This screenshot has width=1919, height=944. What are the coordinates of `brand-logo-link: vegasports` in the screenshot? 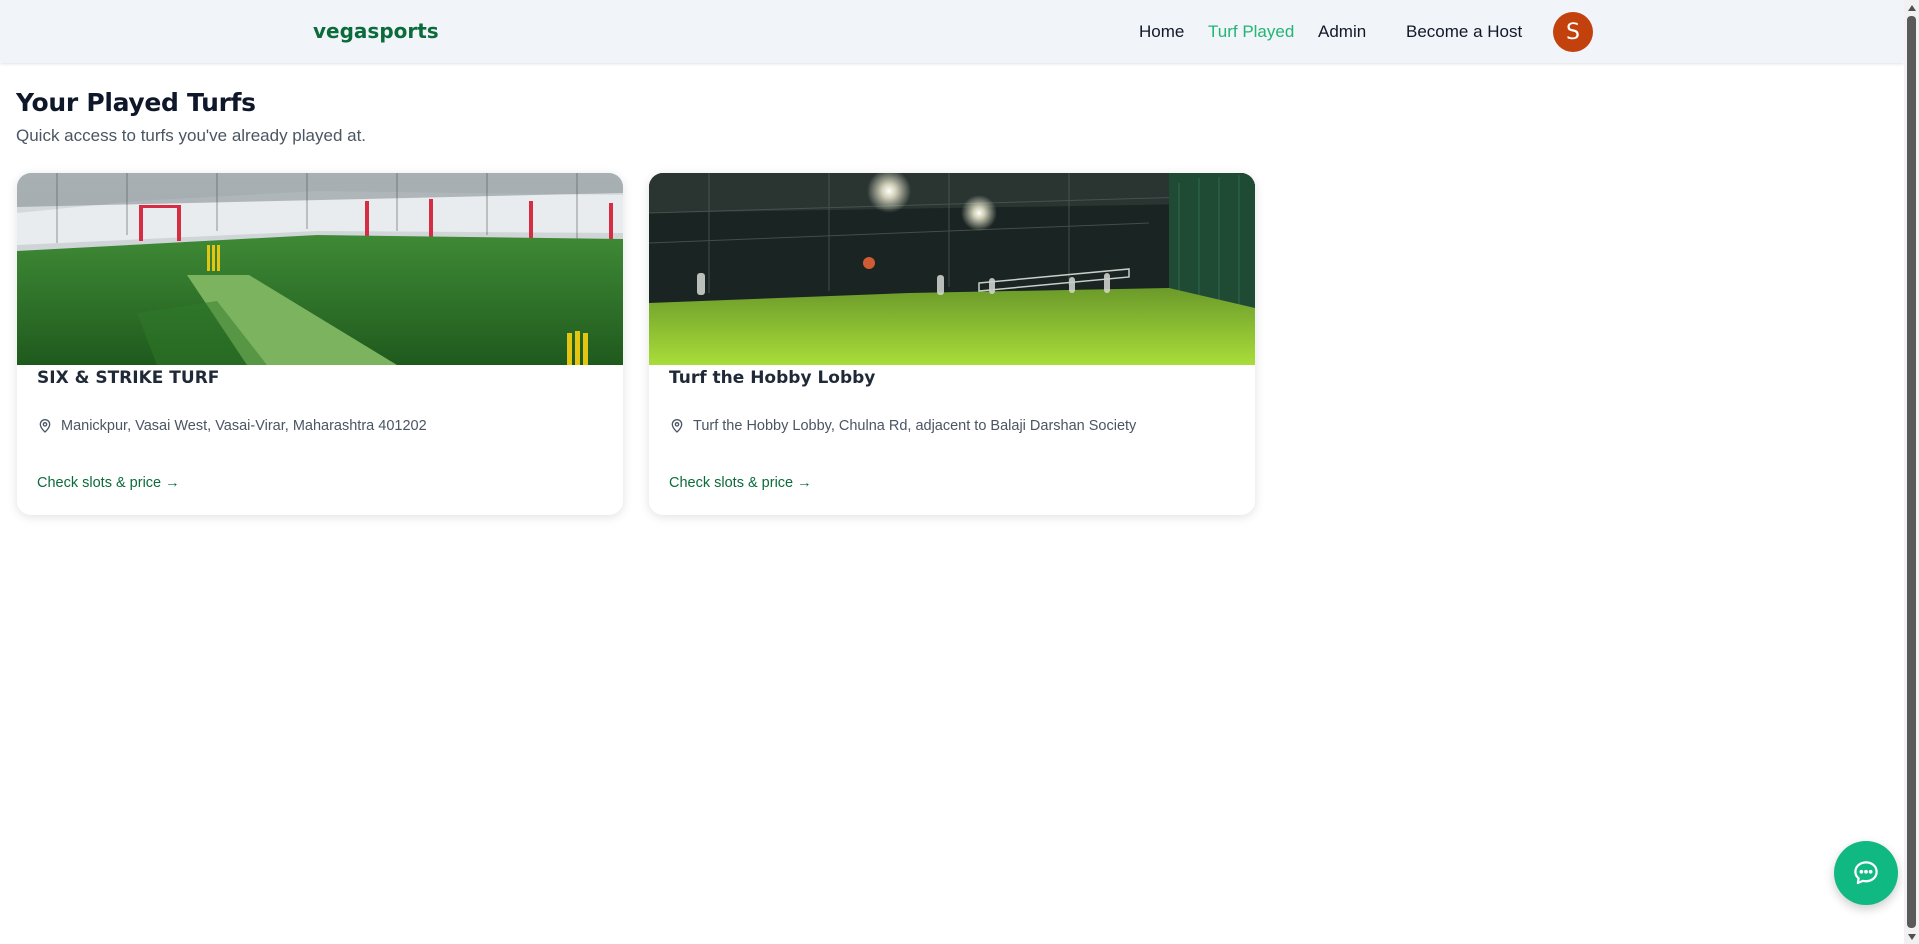 It's located at (376, 31).